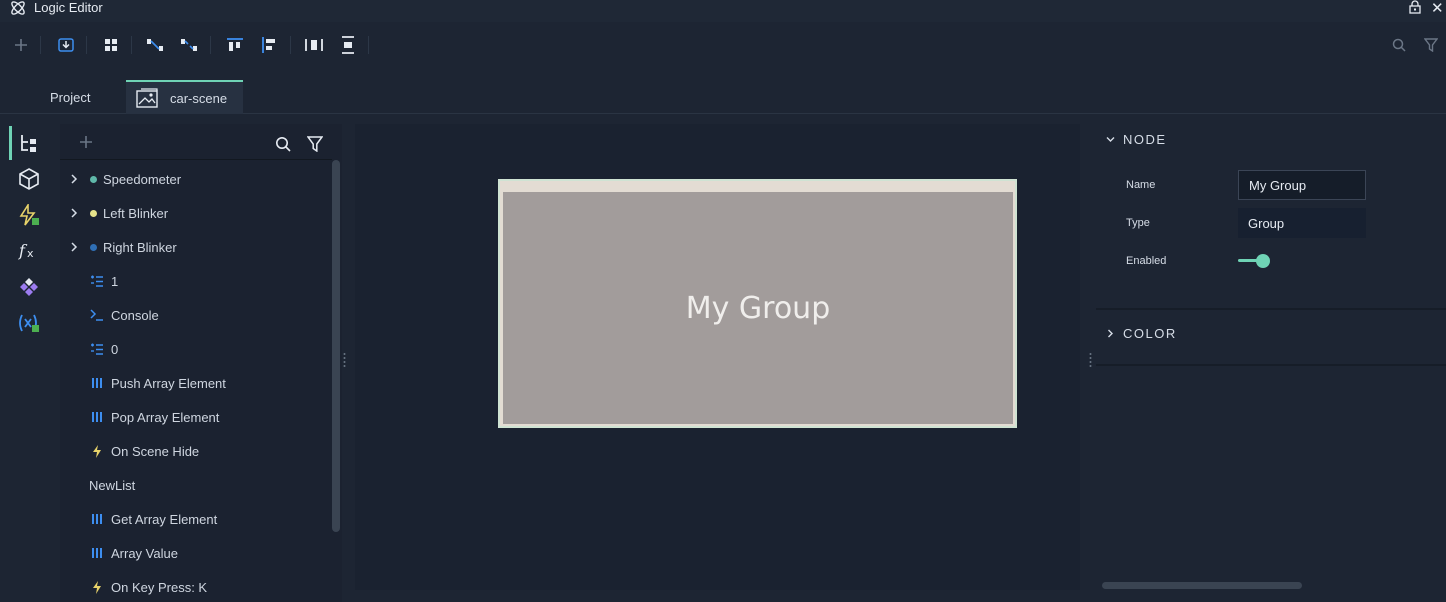 The width and height of the screenshot is (1446, 602). What do you see at coordinates (26, 363) in the screenshot?
I see `left-rail` at bounding box center [26, 363].